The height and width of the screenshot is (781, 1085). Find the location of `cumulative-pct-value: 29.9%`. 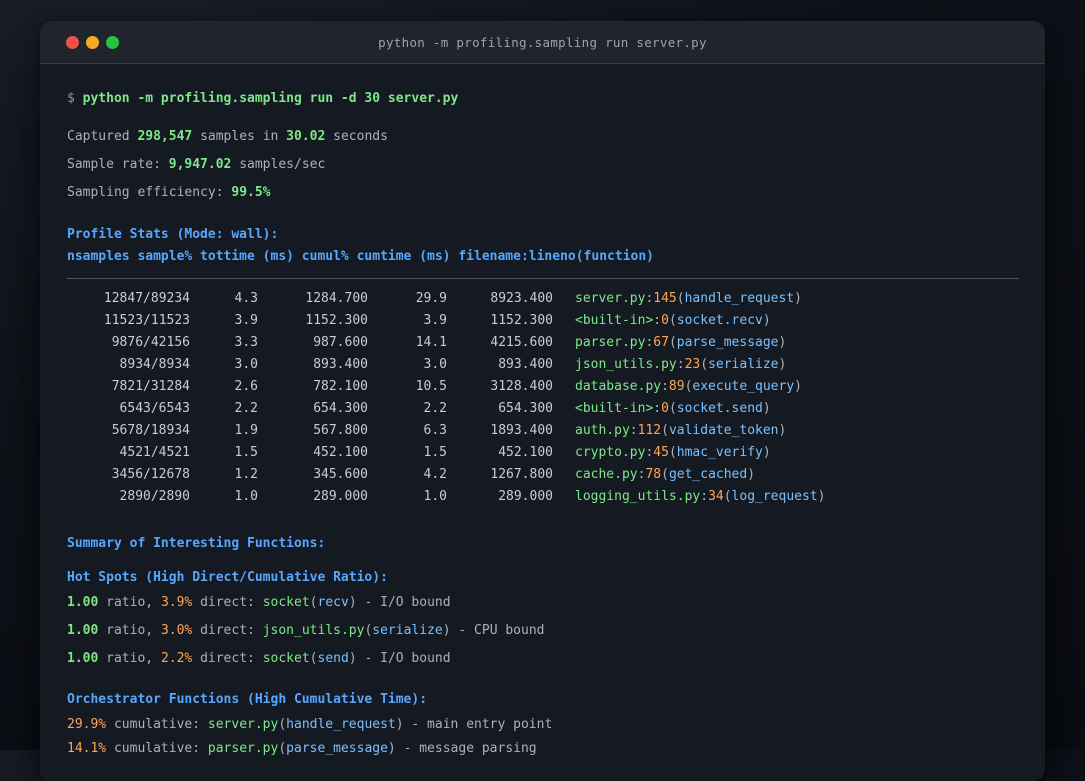

cumulative-pct-value: 29.9% is located at coordinates (87, 724).